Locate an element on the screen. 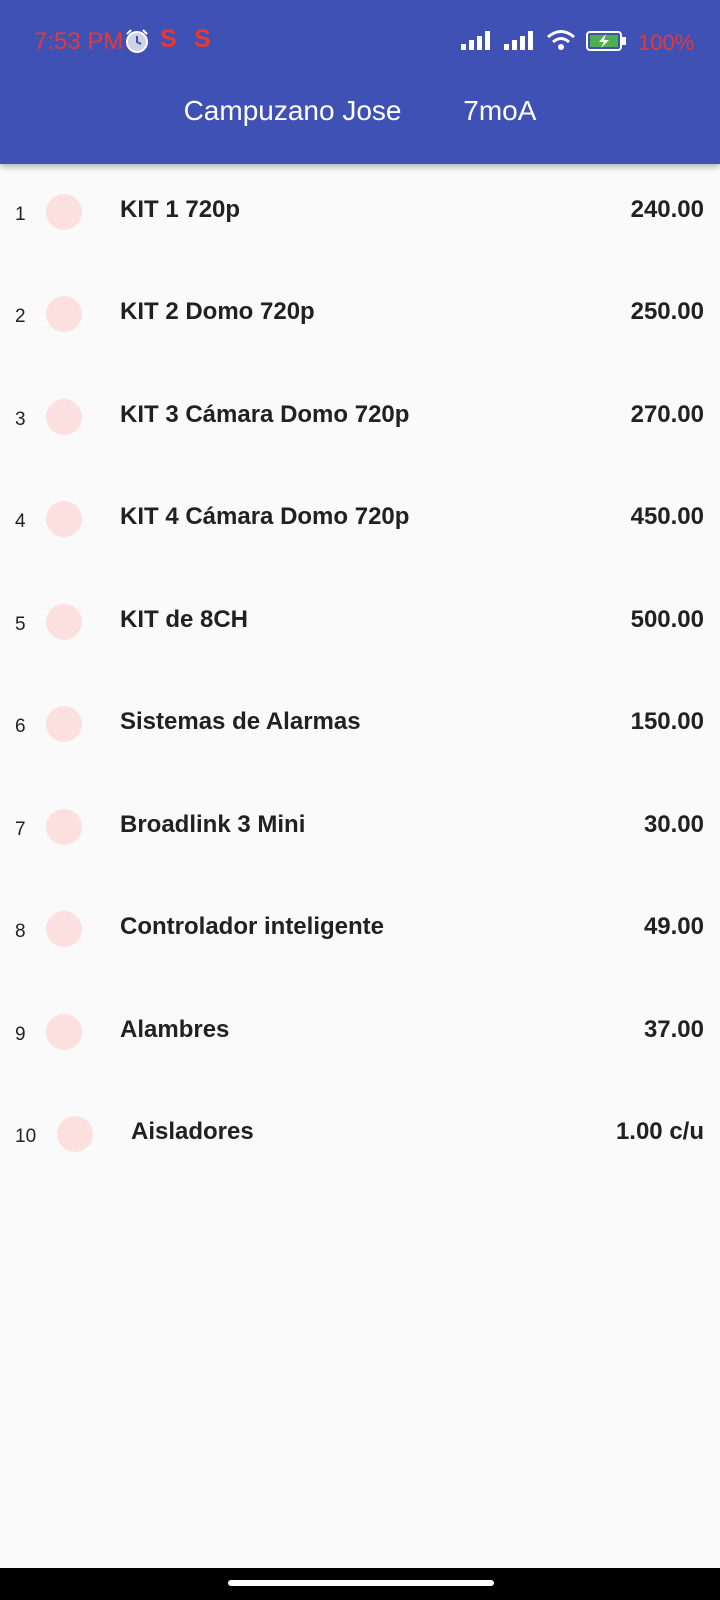  item-index: 8 is located at coordinates (20, 931).